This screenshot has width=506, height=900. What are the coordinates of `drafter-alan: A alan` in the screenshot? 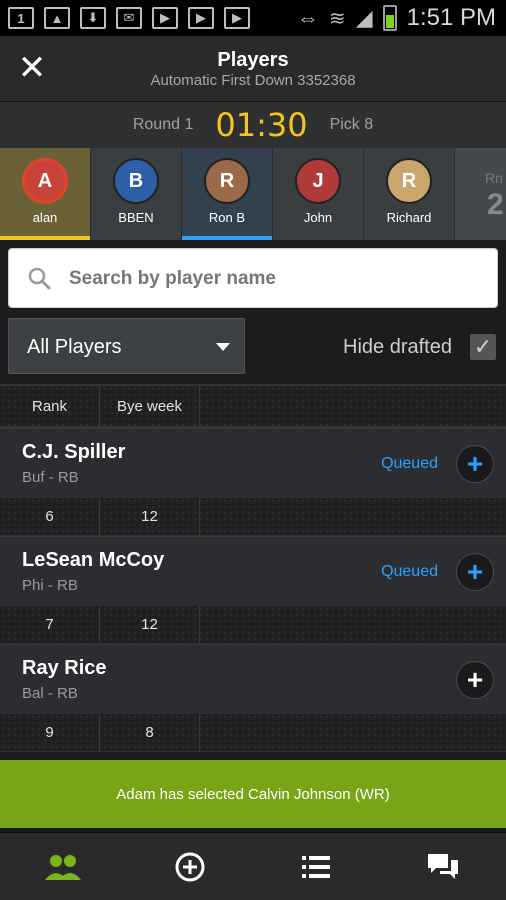 It's located at (45, 194).